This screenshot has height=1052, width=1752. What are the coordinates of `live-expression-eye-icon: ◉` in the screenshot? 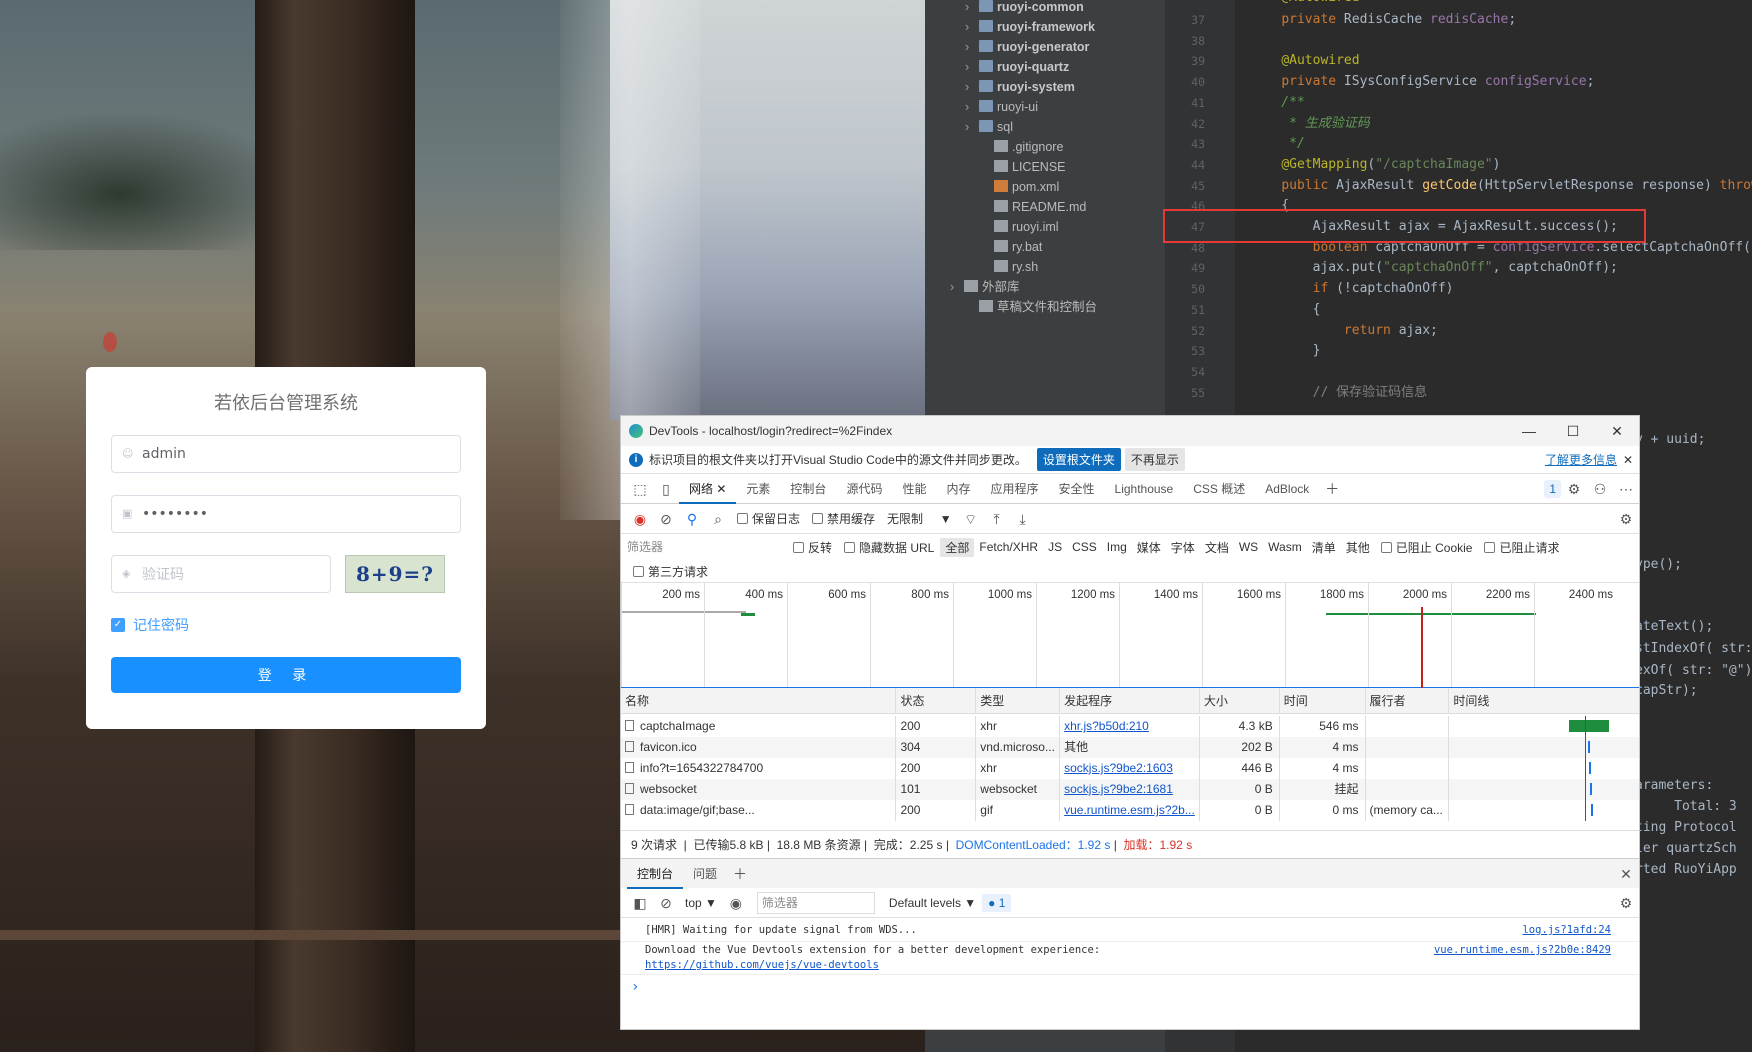 It's located at (736, 903).